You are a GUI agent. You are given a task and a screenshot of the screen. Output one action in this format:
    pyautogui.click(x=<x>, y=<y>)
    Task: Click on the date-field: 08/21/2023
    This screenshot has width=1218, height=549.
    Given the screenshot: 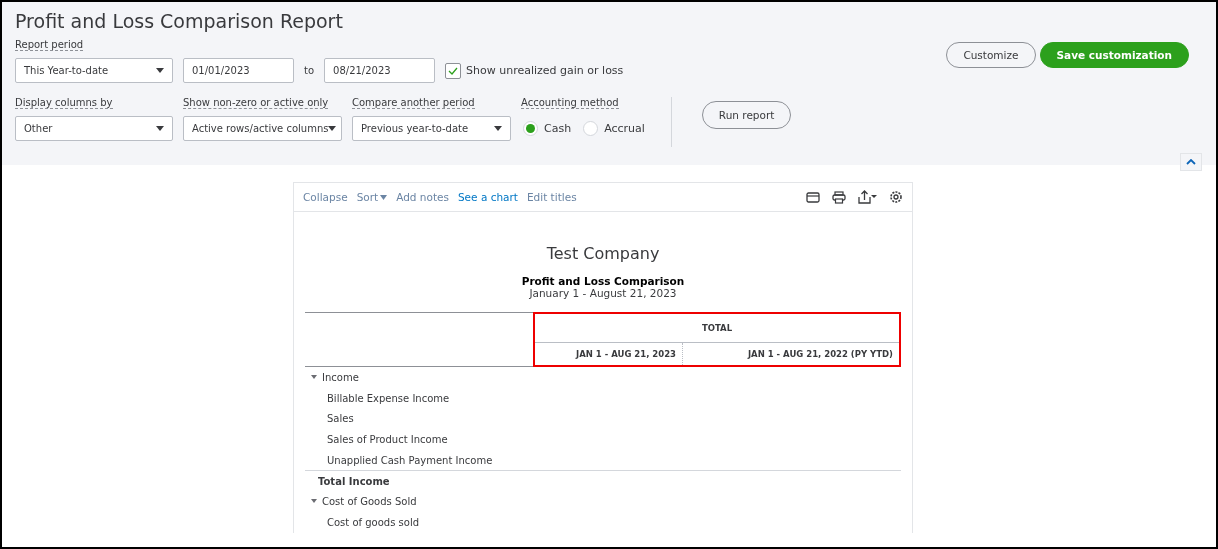 What is the action you would take?
    pyautogui.click(x=380, y=70)
    